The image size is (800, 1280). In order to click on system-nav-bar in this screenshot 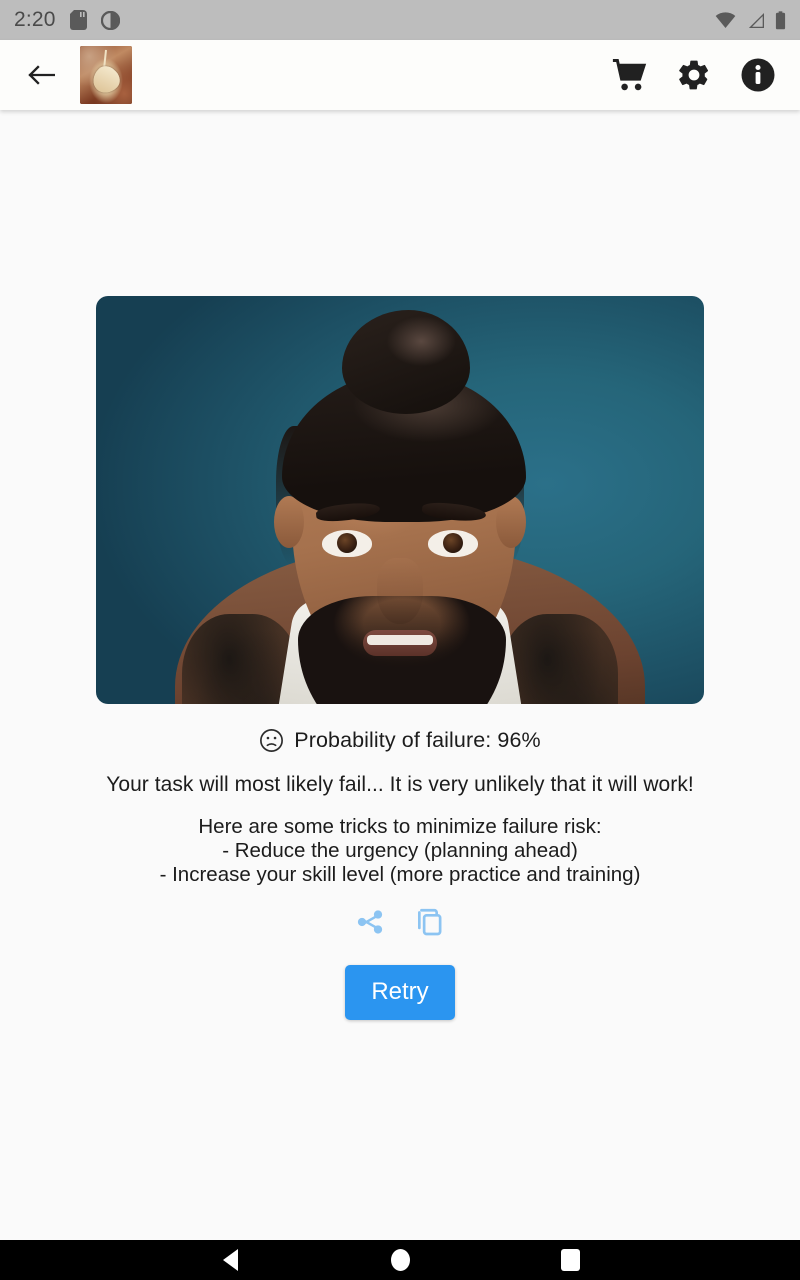, I will do `click(400, 1260)`.